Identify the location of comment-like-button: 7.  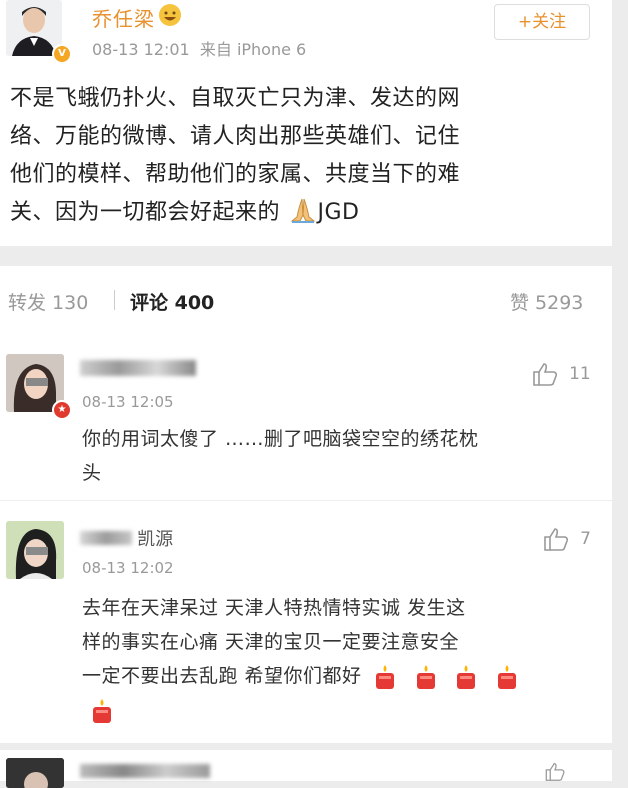
(567, 540).